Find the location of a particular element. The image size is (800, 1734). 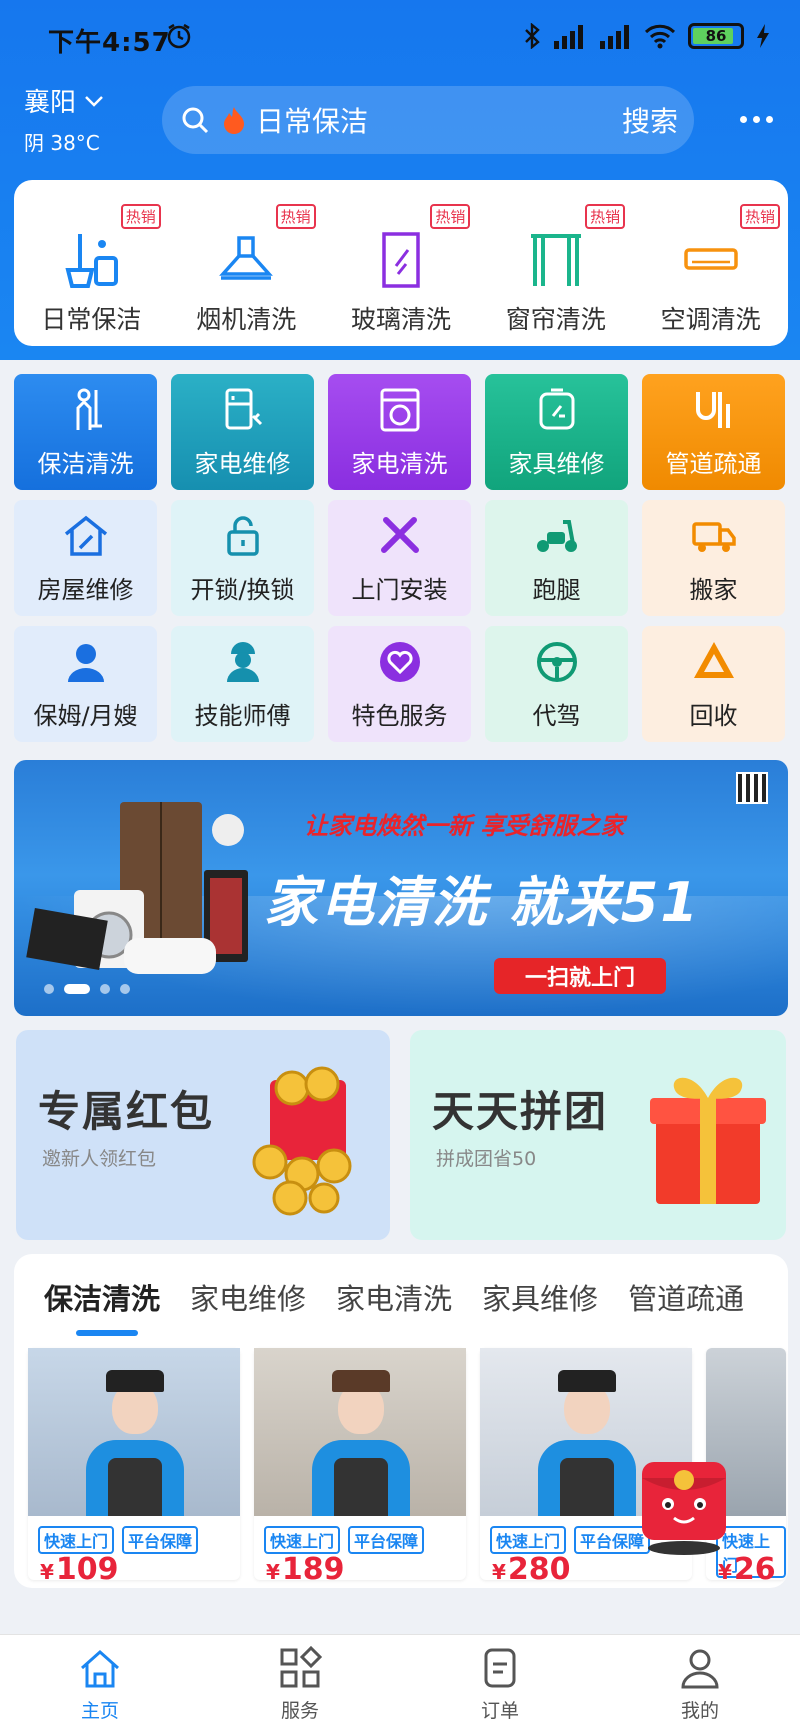

status-indicators: 86 is located at coordinates (647, 36).